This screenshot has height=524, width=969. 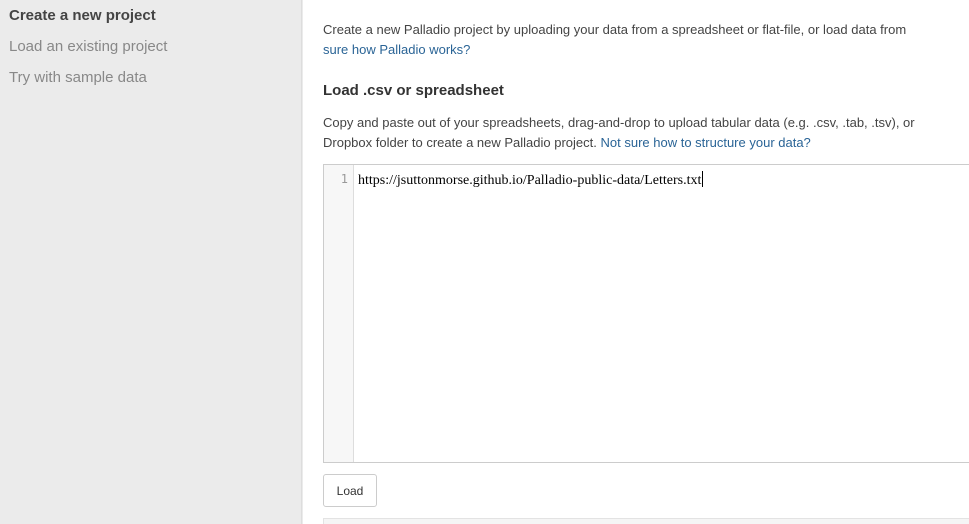 What do you see at coordinates (88, 46) in the screenshot?
I see `sidebar-item-load-project: Load an existing project` at bounding box center [88, 46].